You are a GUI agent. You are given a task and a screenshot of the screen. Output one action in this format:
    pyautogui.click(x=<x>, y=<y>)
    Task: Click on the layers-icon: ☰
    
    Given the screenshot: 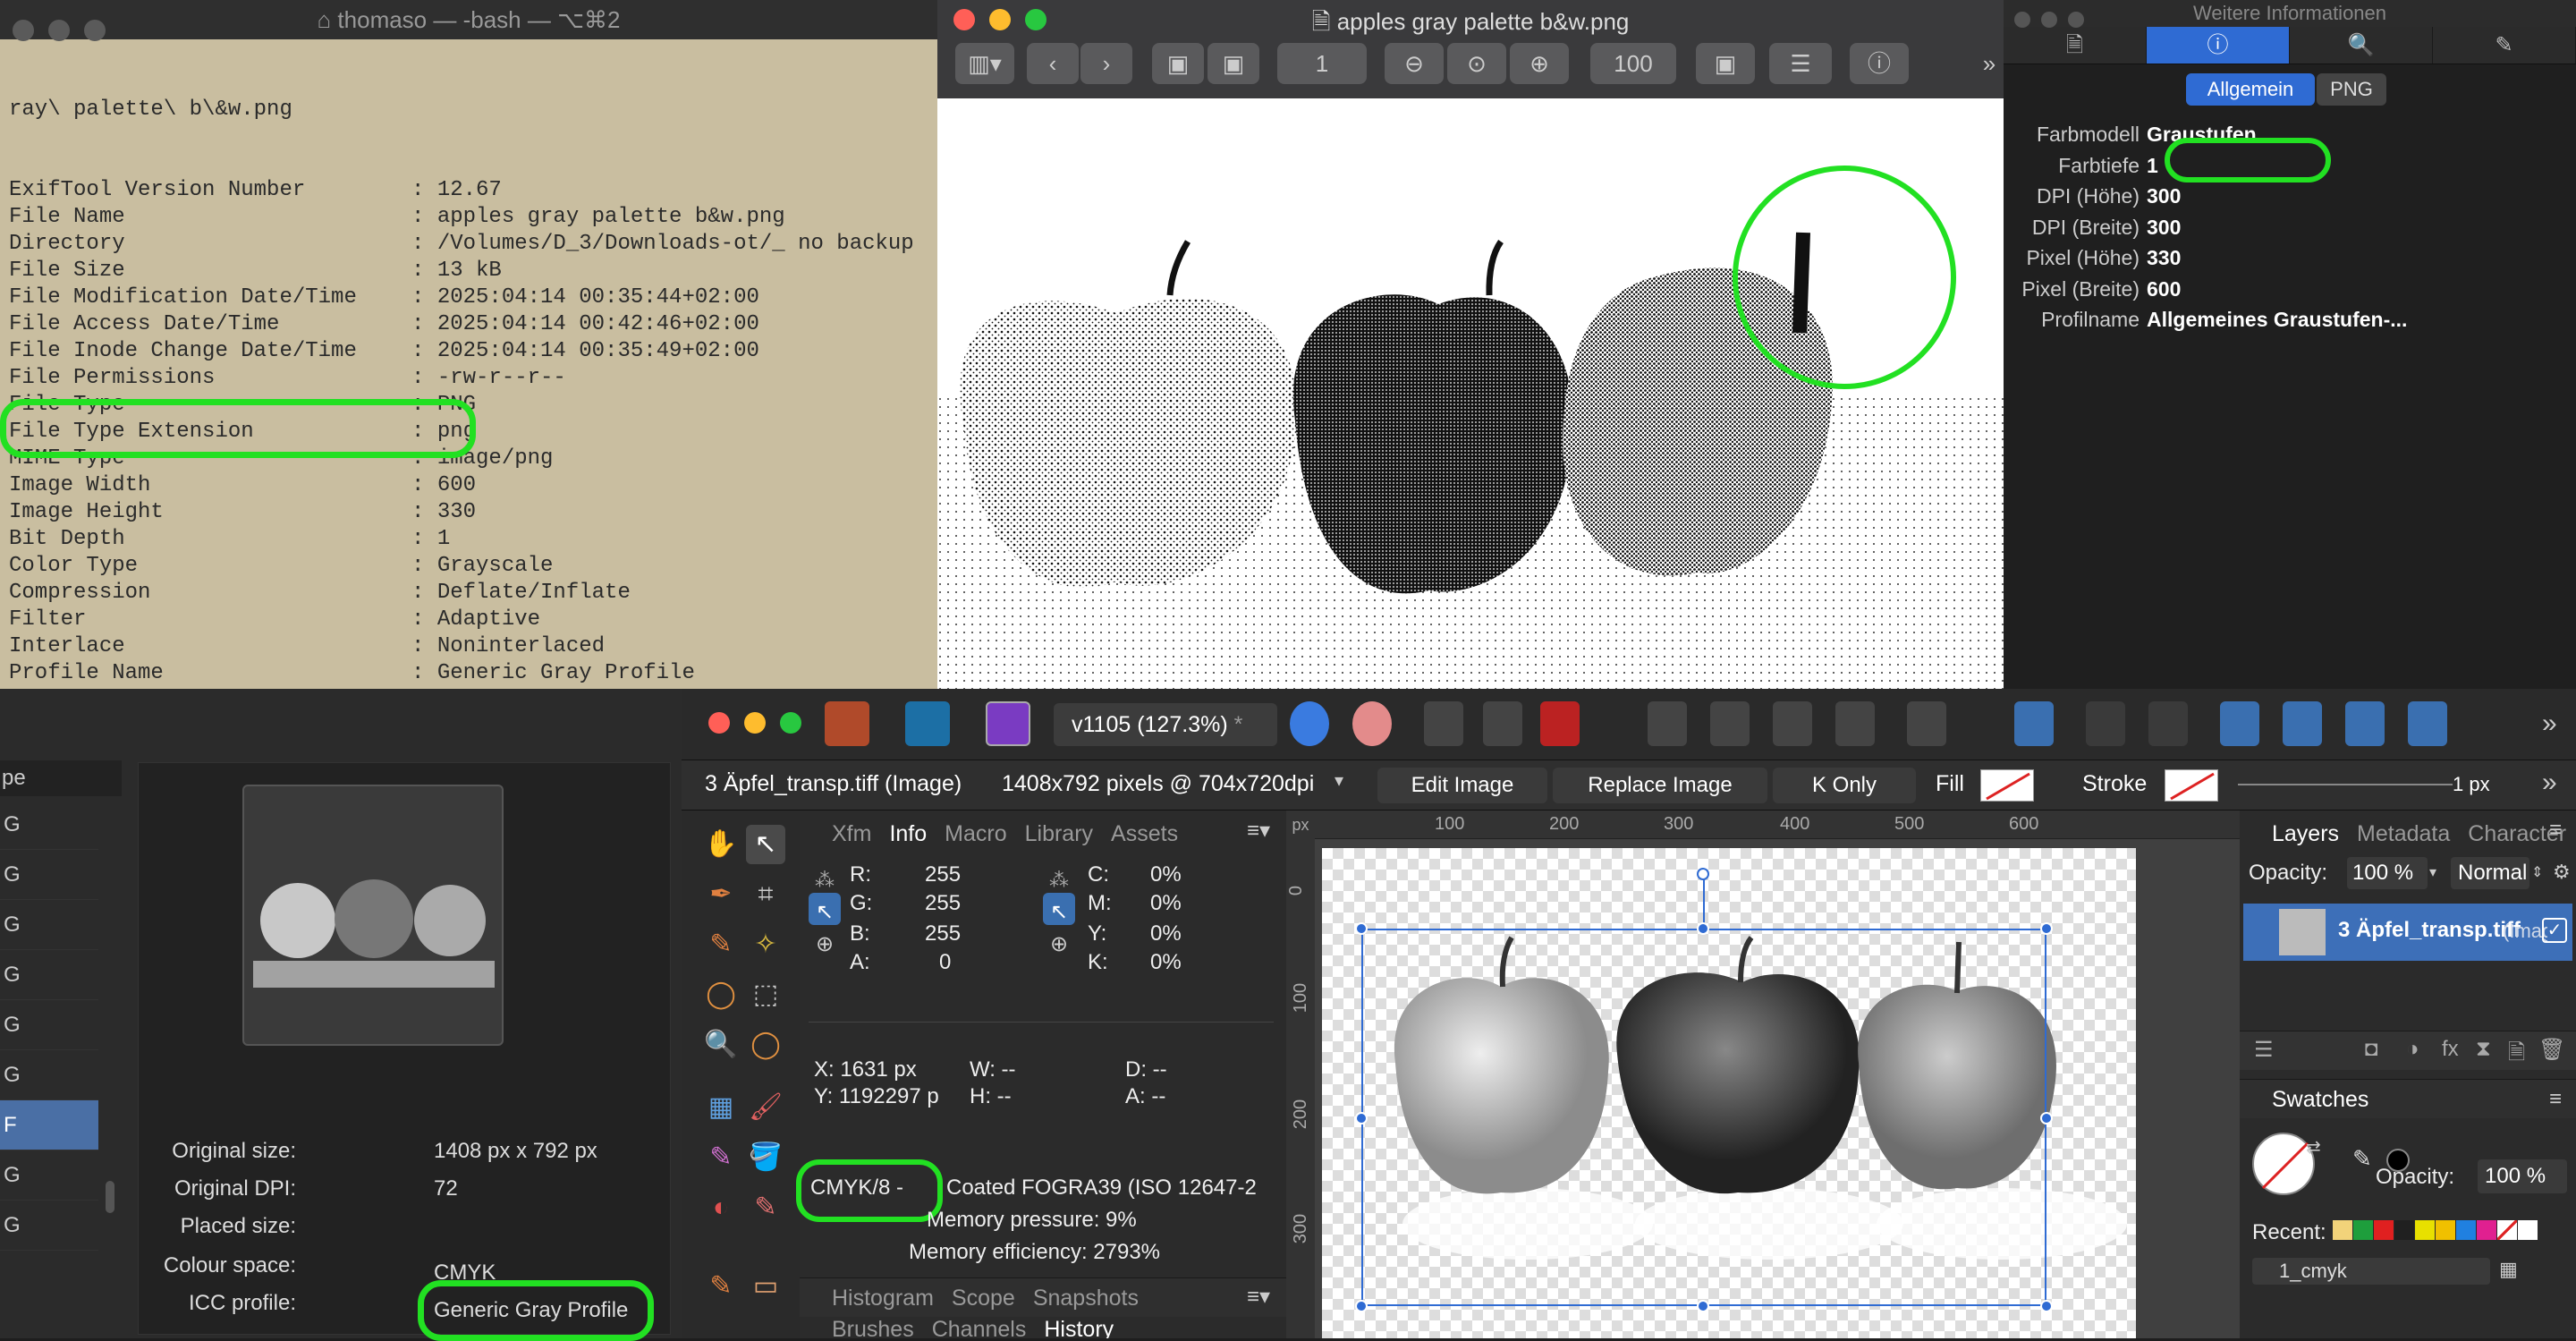 What is the action you would take?
    pyautogui.click(x=1800, y=63)
    